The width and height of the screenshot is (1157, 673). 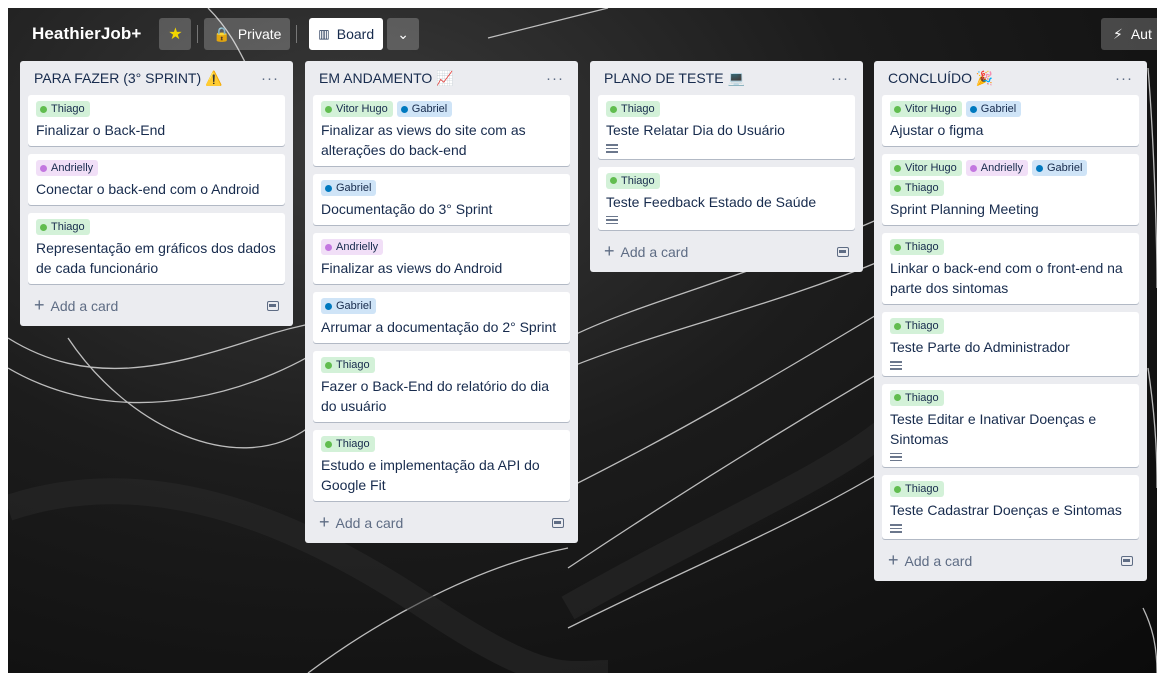 What do you see at coordinates (1141, 34) in the screenshot?
I see `automation-label: Aut` at bounding box center [1141, 34].